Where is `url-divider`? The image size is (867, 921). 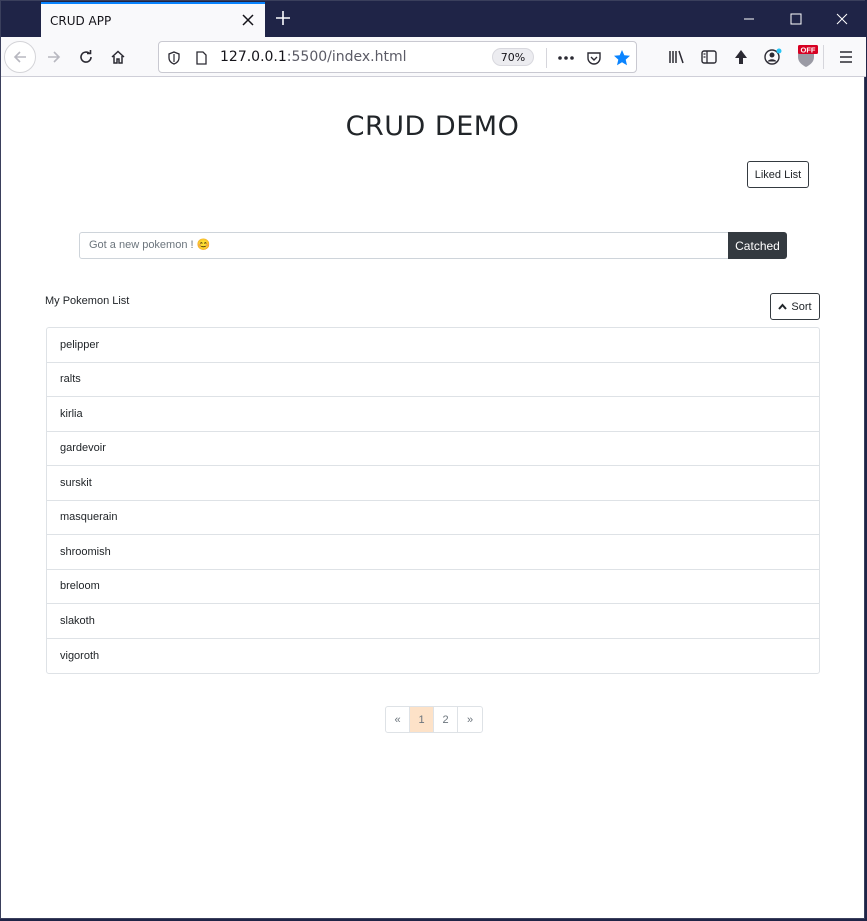 url-divider is located at coordinates (546, 58).